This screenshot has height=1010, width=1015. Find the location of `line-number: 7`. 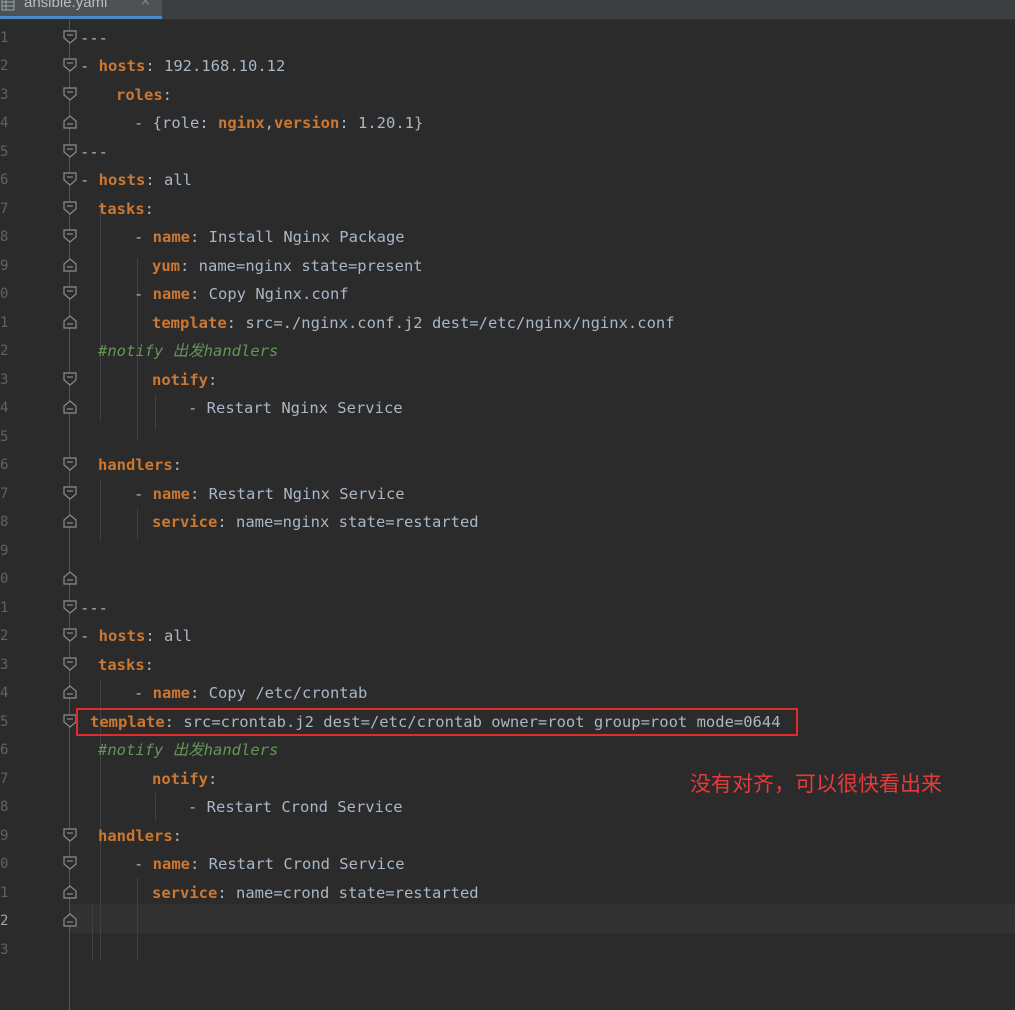

line-number: 7 is located at coordinates (4, 493).